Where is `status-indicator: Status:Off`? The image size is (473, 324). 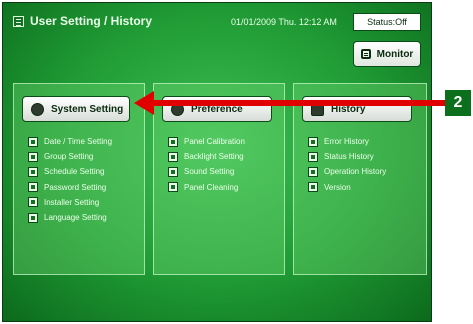 status-indicator: Status:Off is located at coordinates (387, 22).